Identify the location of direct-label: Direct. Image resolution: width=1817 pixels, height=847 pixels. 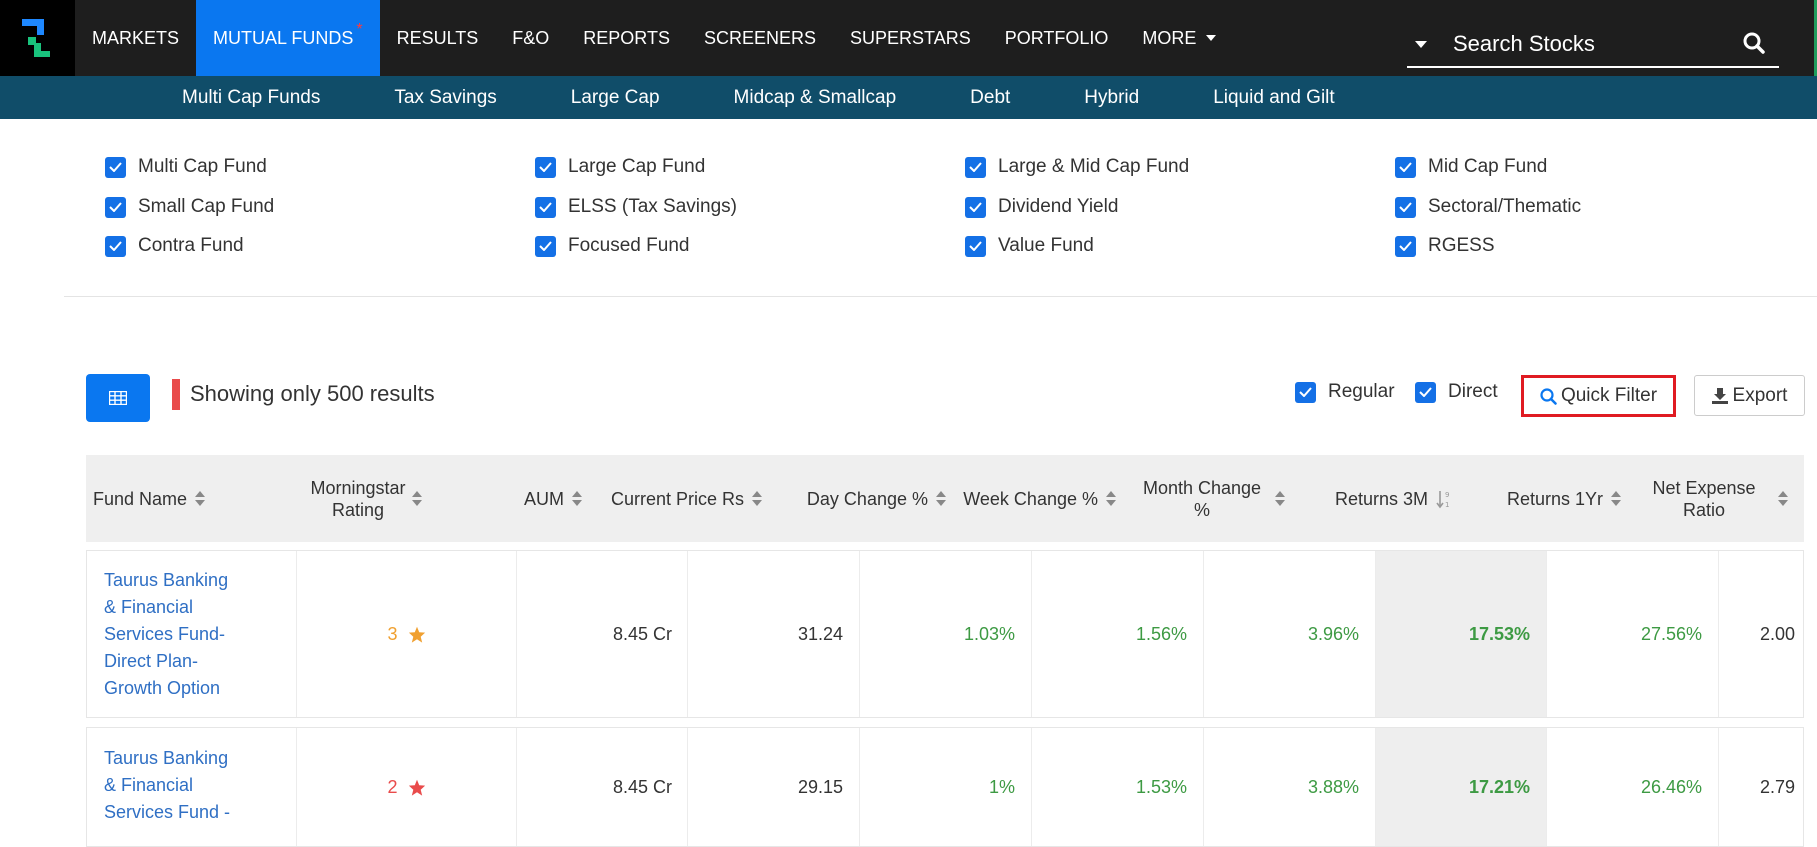
(1473, 391).